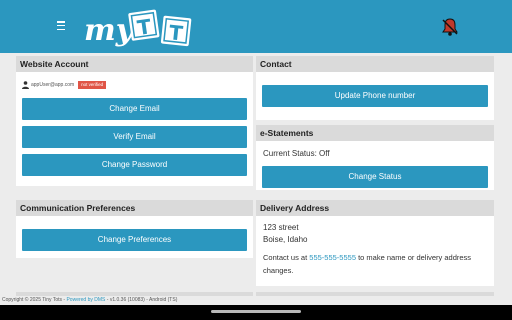  Describe the element at coordinates (134, 208) in the screenshot. I see `communication-preferences-title: Communication Preferences` at that location.